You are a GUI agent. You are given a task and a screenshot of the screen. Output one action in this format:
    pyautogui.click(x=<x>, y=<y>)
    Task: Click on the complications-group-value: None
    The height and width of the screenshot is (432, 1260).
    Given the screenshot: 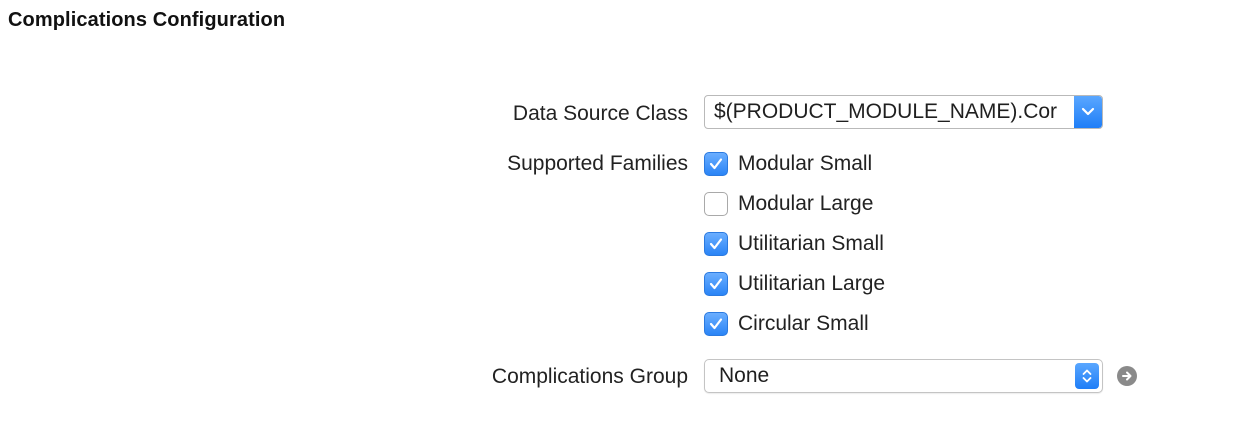 What is the action you would take?
    pyautogui.click(x=744, y=376)
    